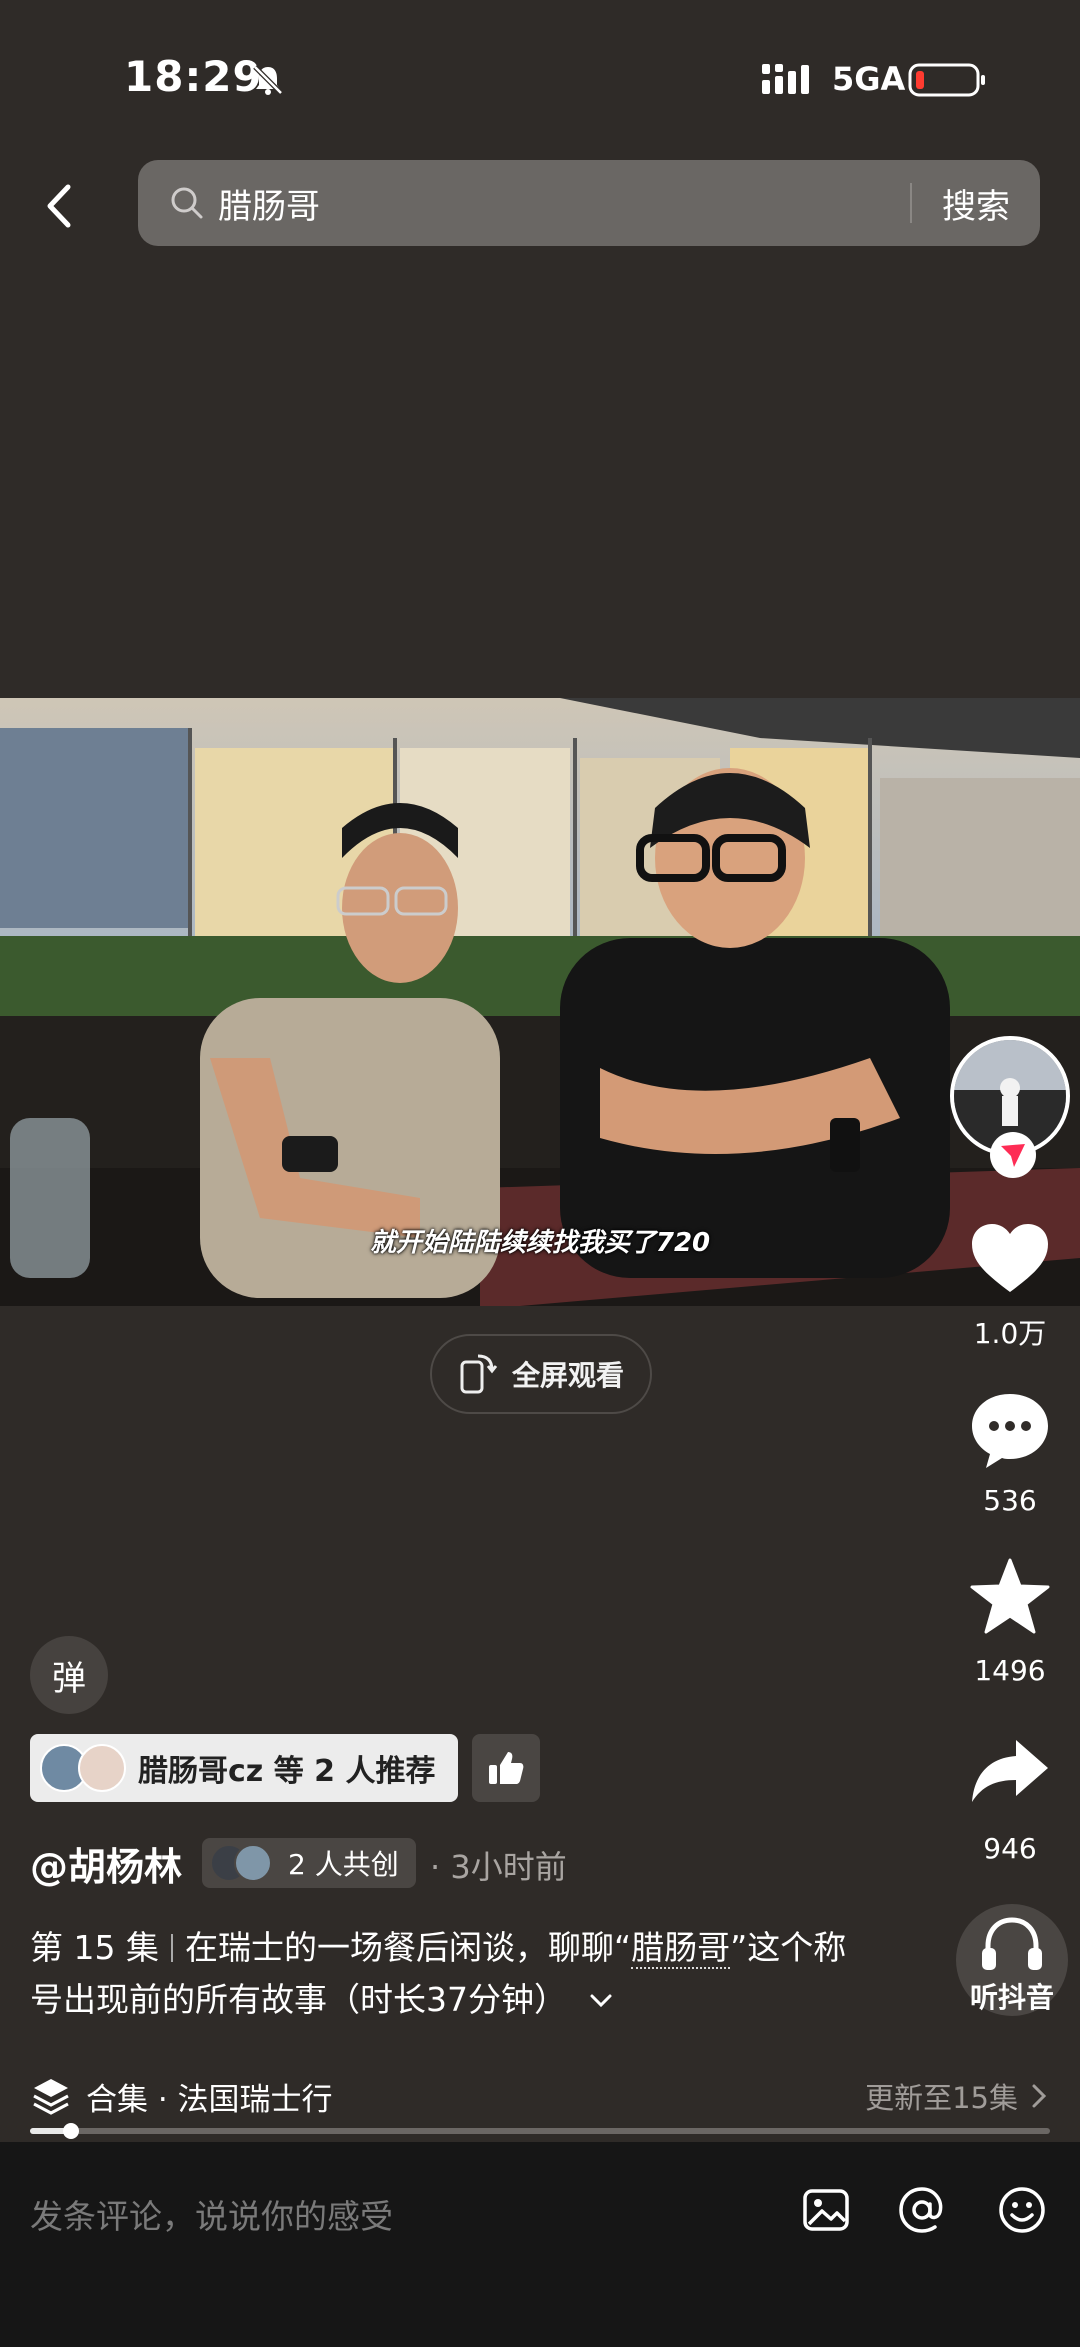 Image resolution: width=1080 pixels, height=2347 pixels. What do you see at coordinates (343, 1864) in the screenshot?
I see `co-create-label: 2 人共创` at bounding box center [343, 1864].